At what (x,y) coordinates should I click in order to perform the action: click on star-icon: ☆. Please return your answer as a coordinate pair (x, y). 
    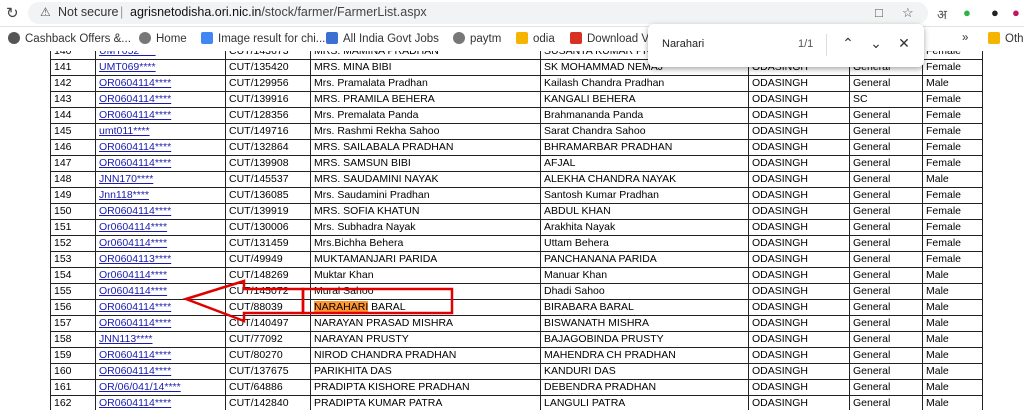
    Looking at the image, I should click on (908, 13).